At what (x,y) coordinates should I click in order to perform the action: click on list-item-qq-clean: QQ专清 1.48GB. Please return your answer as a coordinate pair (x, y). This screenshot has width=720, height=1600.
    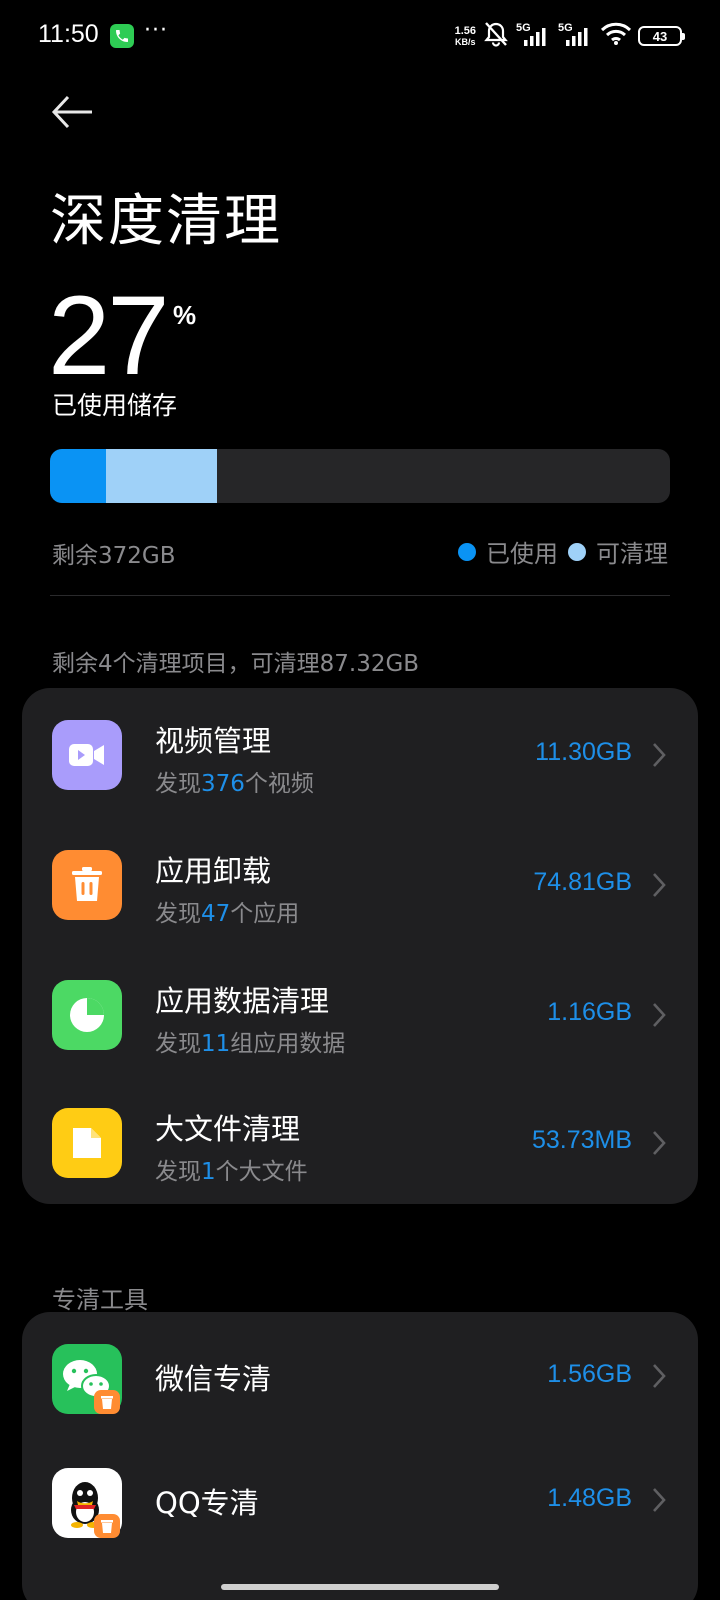
    Looking at the image, I should click on (360, 1502).